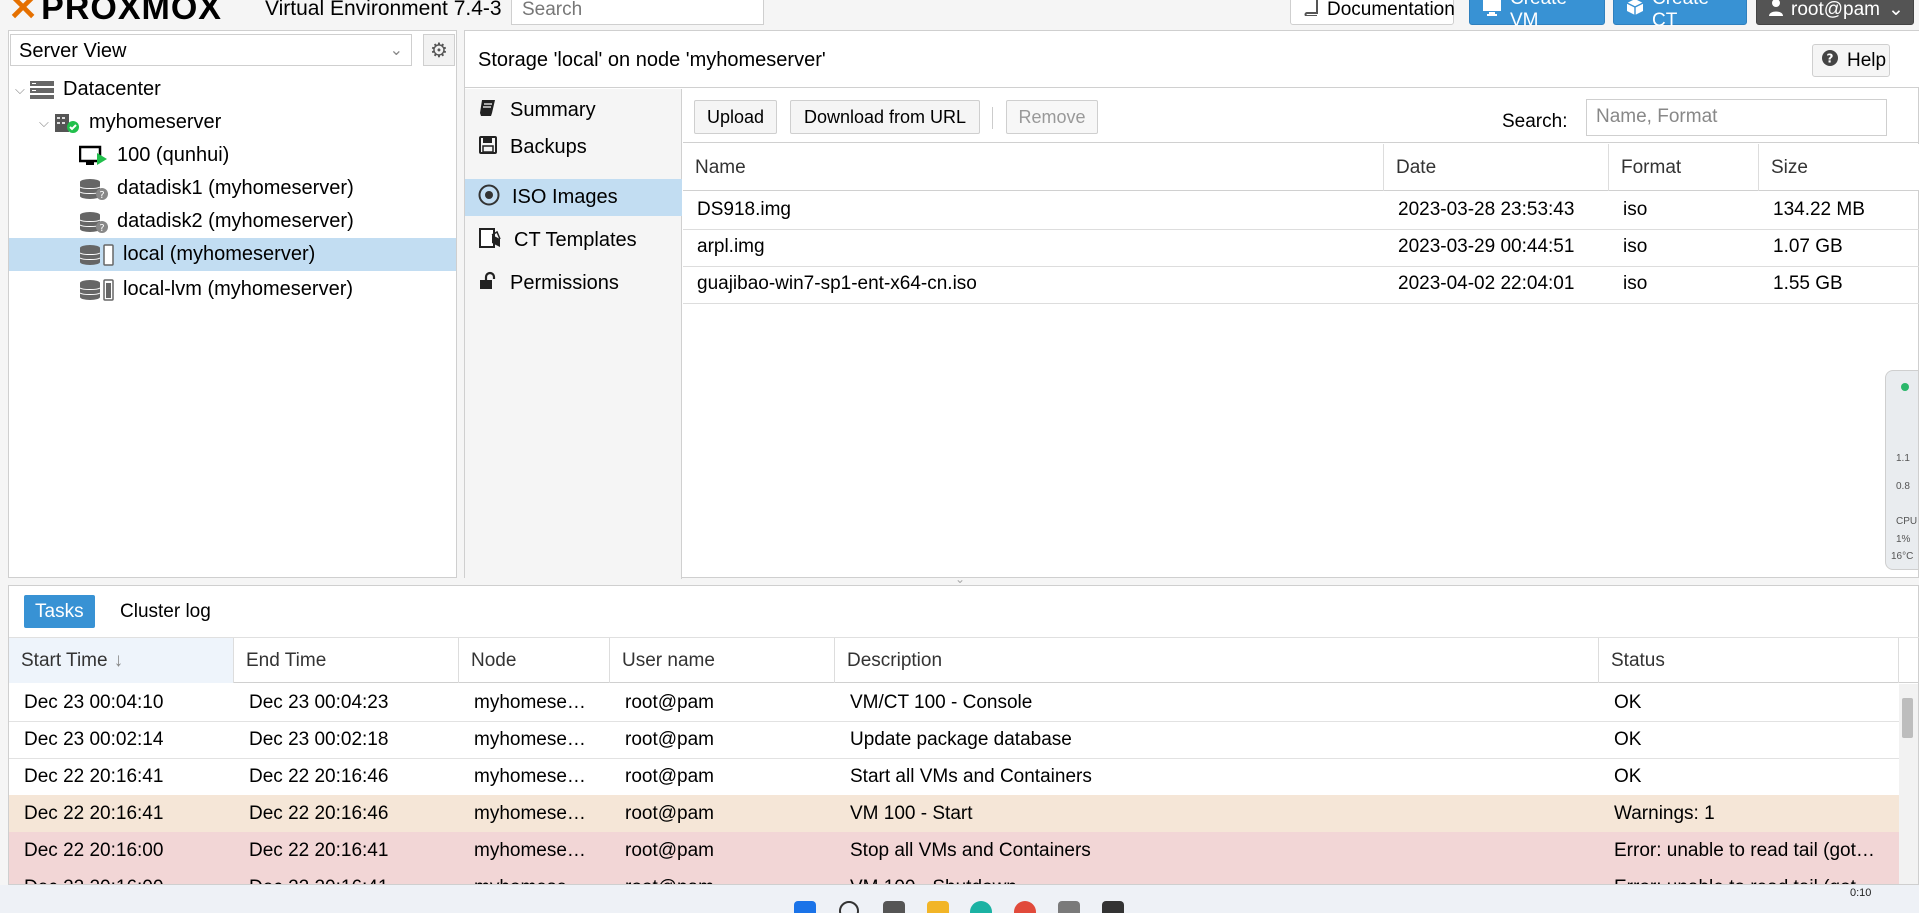 Image resolution: width=1919 pixels, height=913 pixels. Describe the element at coordinates (735, 117) in the screenshot. I see `upload-button: Upload` at that location.